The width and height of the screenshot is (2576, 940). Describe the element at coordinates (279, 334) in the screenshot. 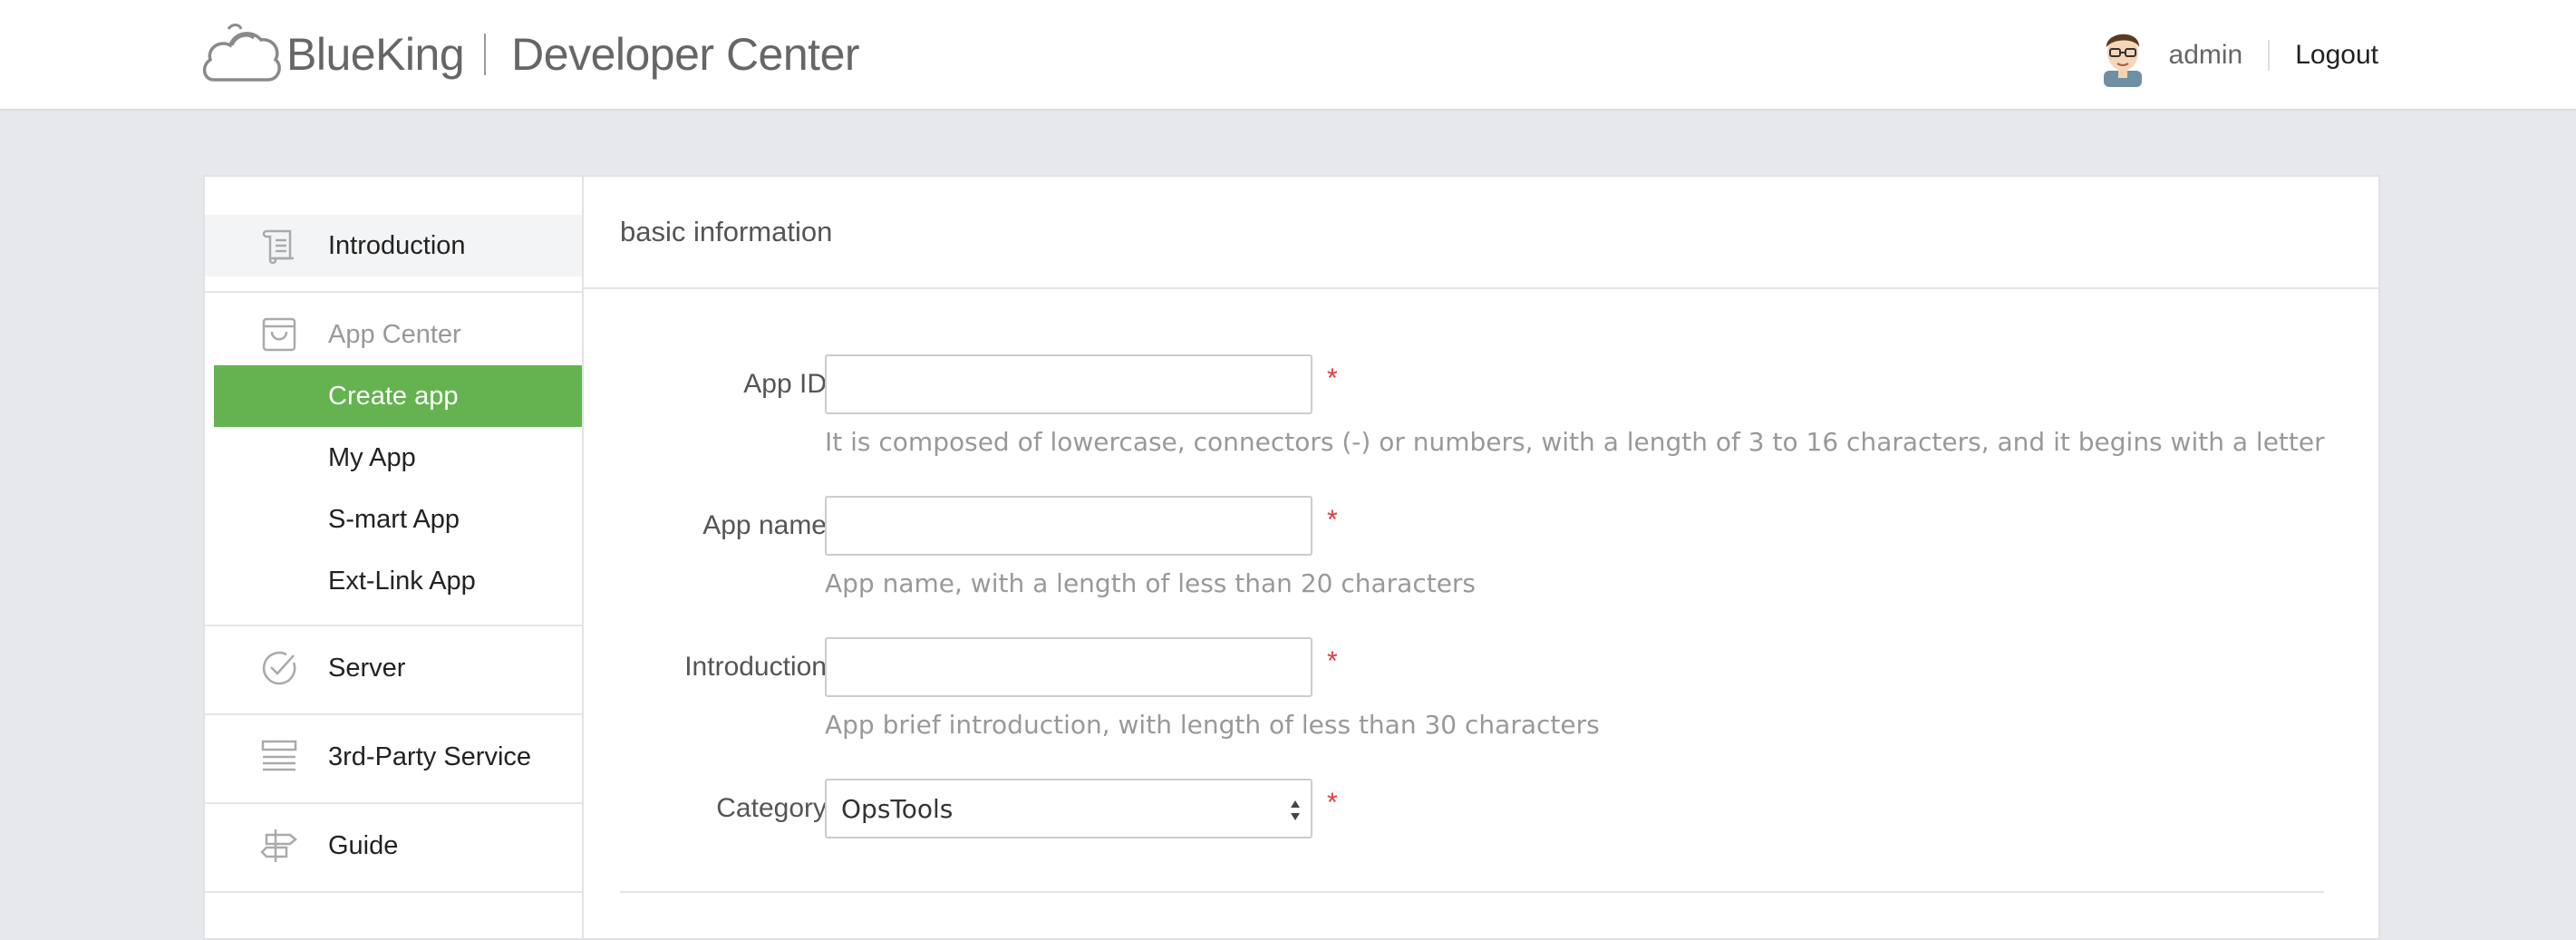

I see `shopping-bag-icon` at that location.